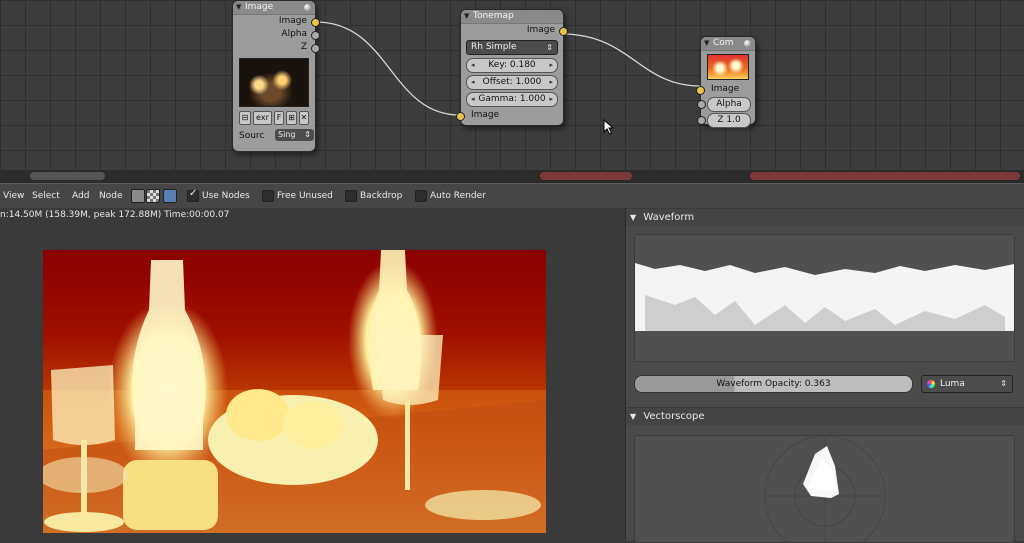 Image resolution: width=1024 pixels, height=543 pixels. Describe the element at coordinates (226, 196) in the screenshot. I see `use-nodes-label: Use Nodes` at that location.